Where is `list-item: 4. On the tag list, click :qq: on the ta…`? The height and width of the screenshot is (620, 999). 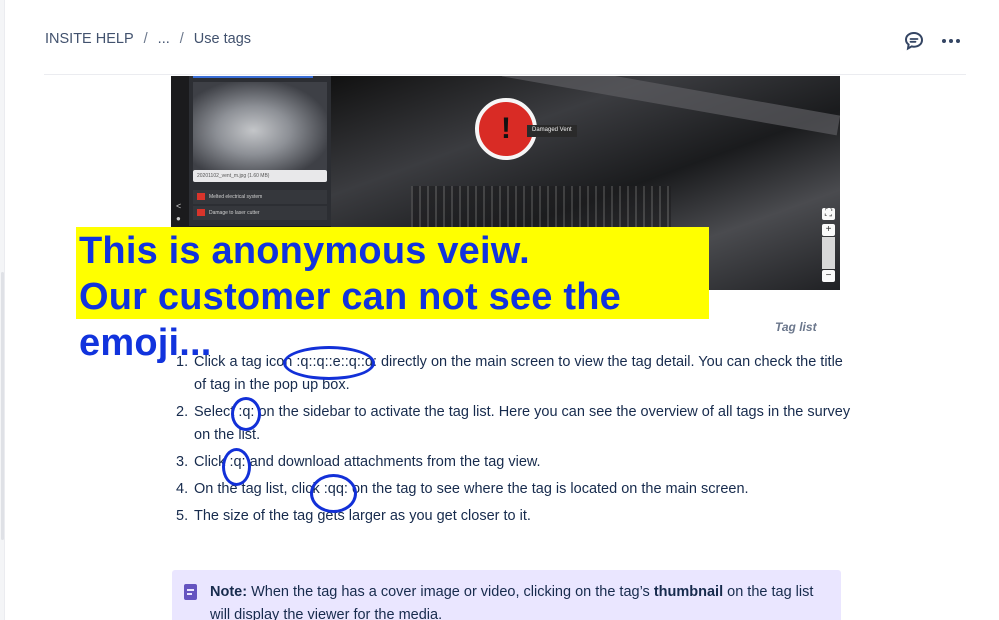
list-item: 4. On the tag list, click :qq: on the ta… is located at coordinates (516, 489).